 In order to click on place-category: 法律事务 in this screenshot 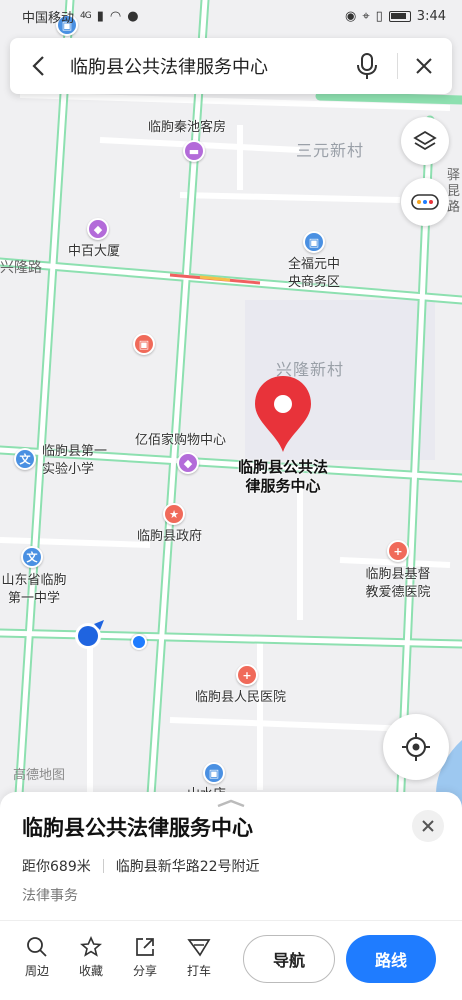, I will do `click(50, 896)`.